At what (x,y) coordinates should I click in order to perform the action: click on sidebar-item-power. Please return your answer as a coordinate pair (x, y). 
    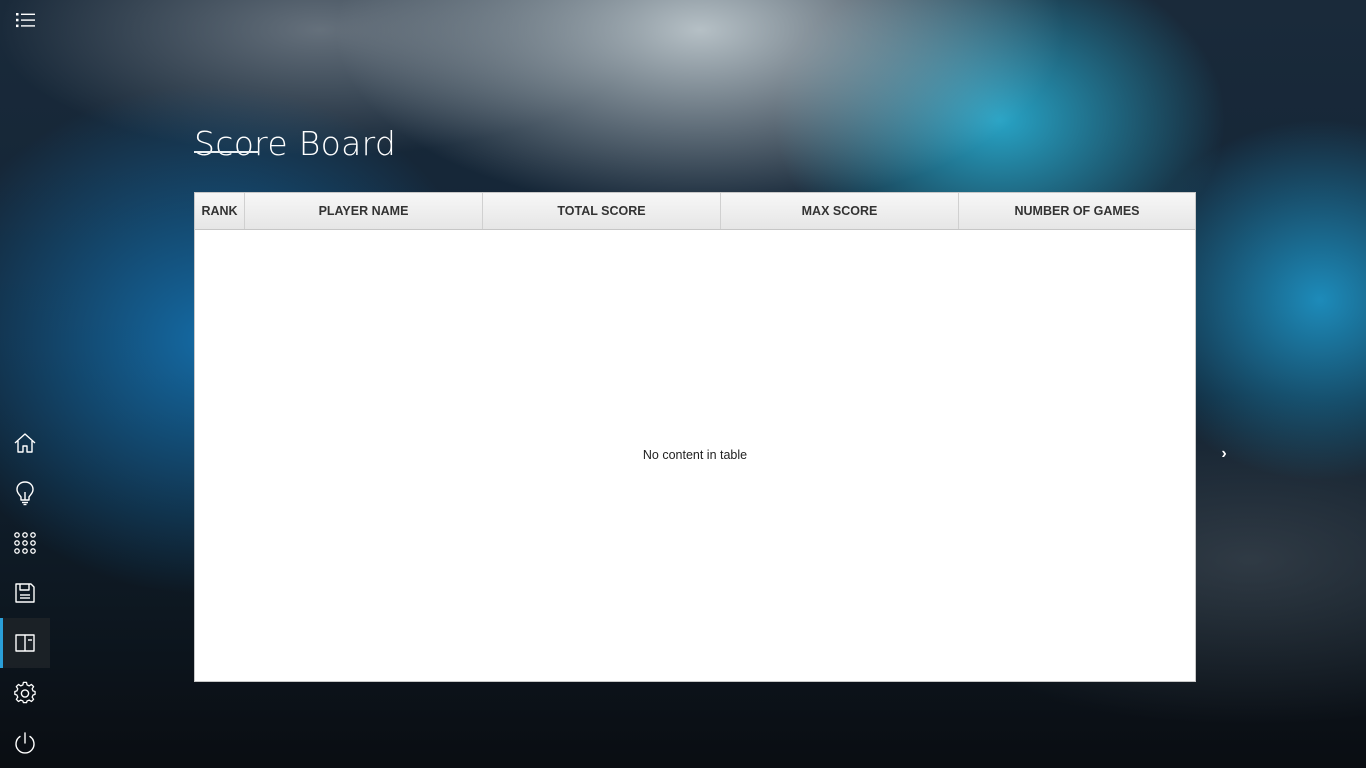
    Looking at the image, I should click on (25, 743).